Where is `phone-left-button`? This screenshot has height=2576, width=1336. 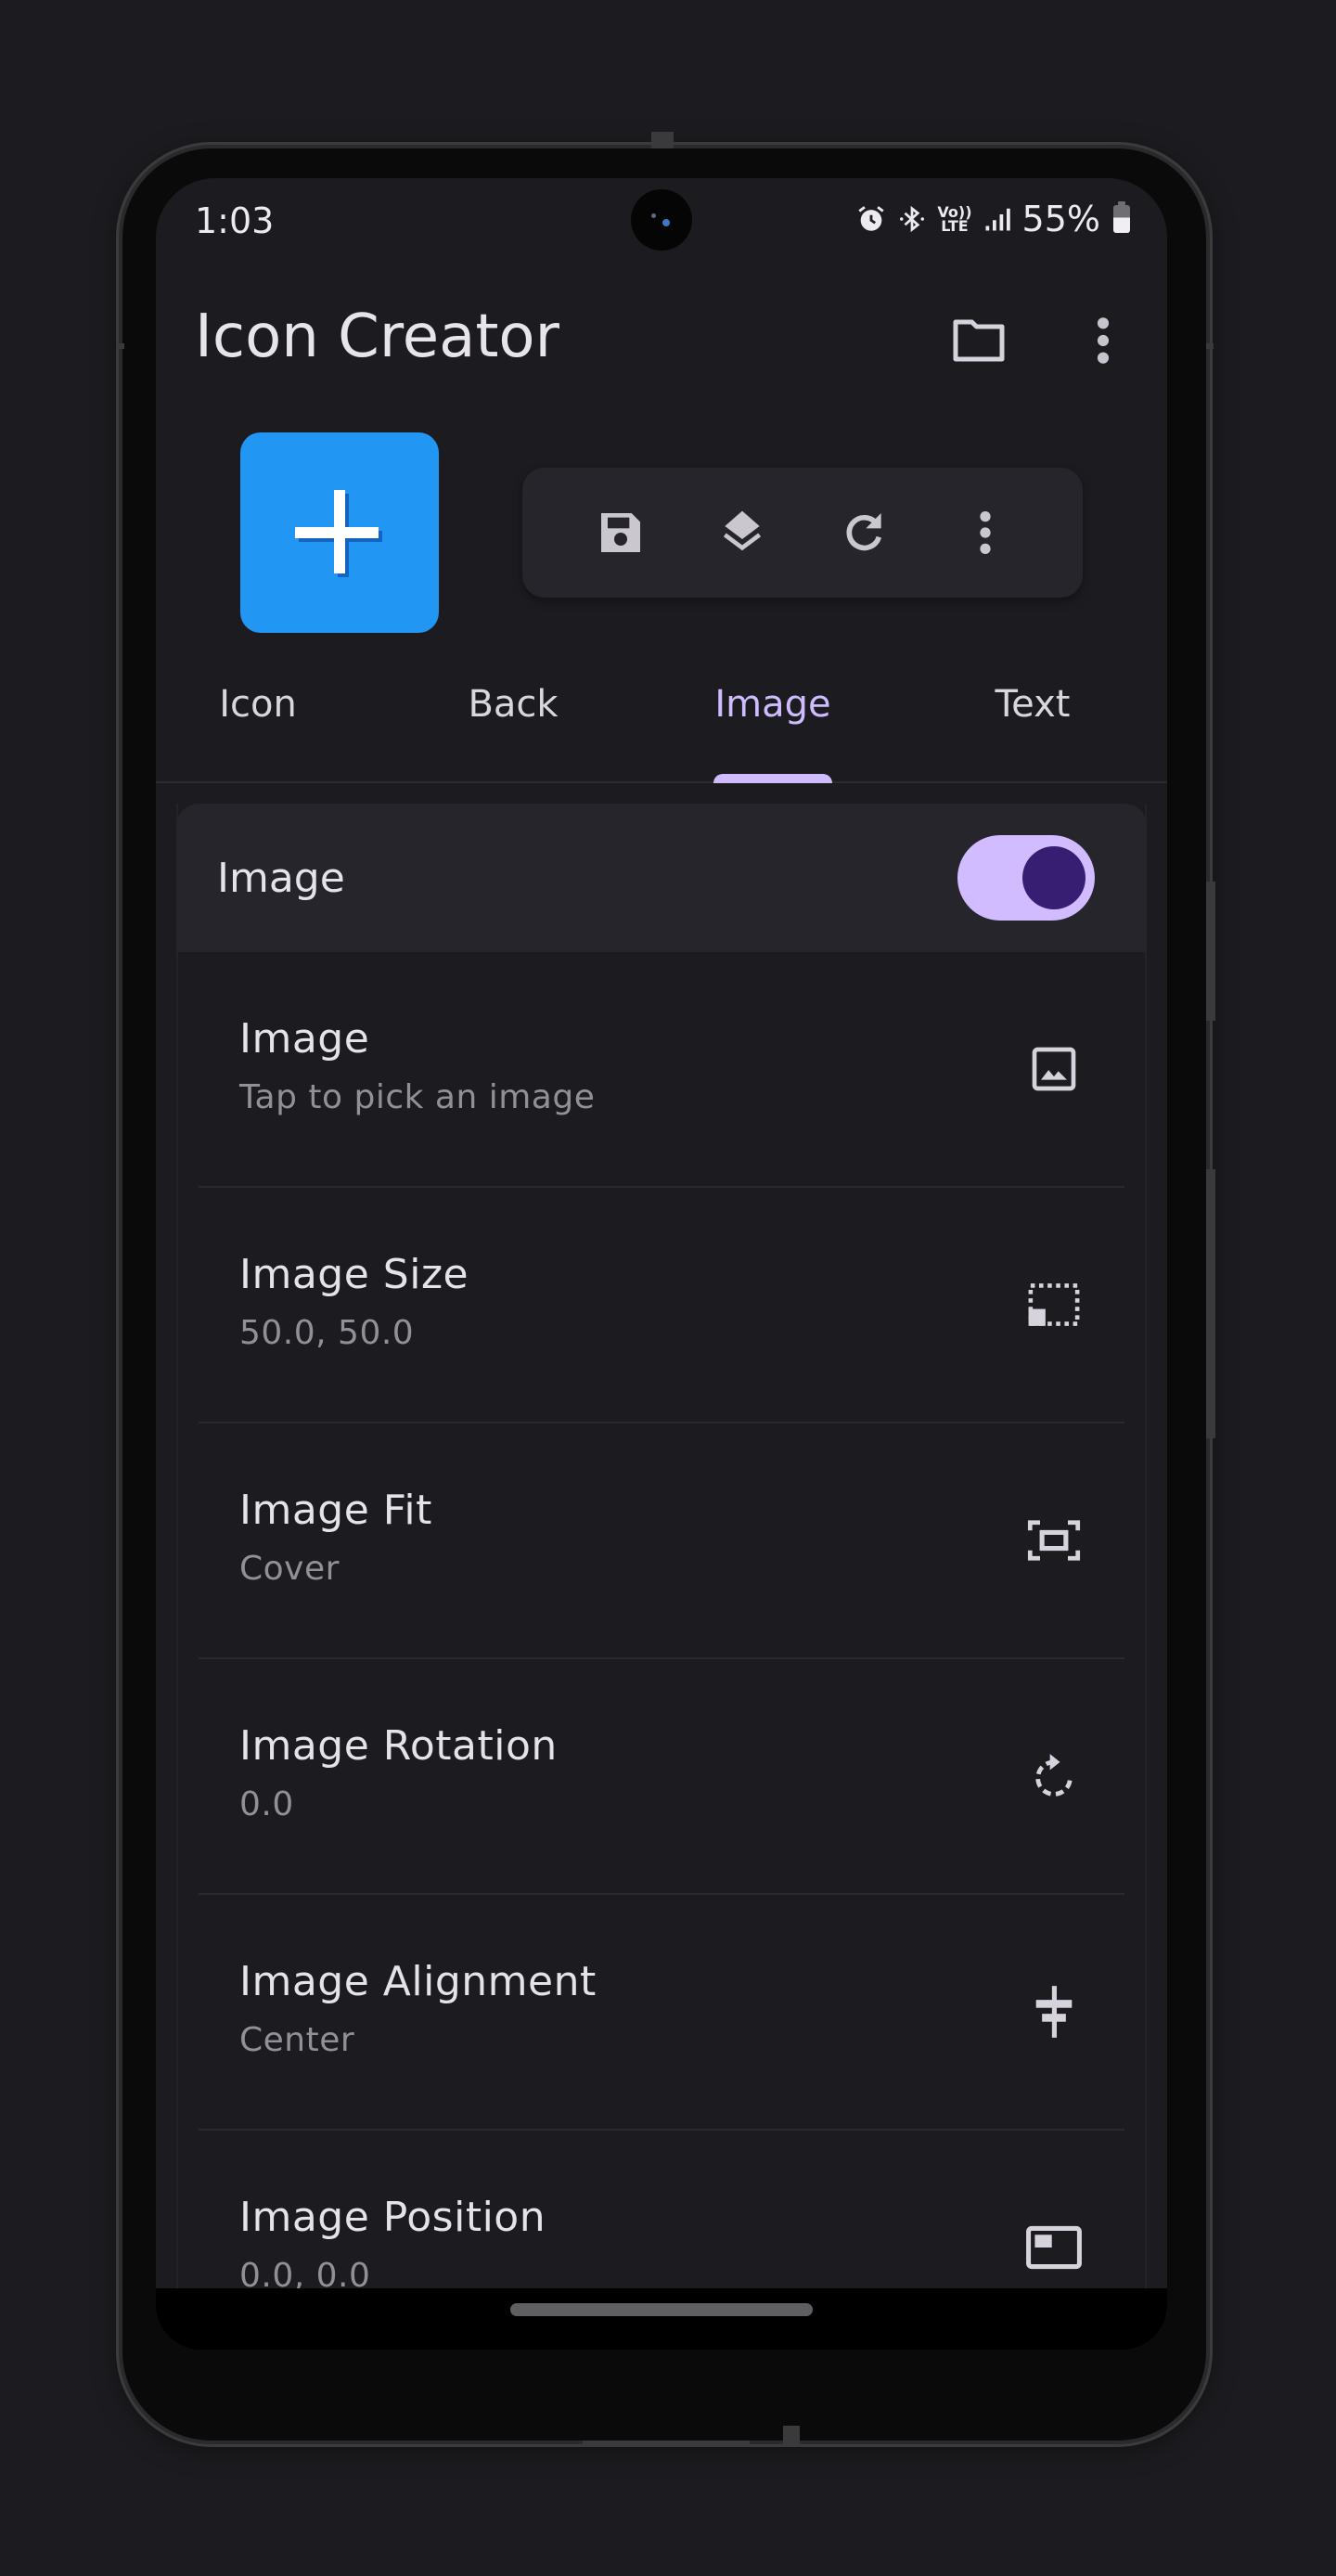 phone-left-button is located at coordinates (121, 346).